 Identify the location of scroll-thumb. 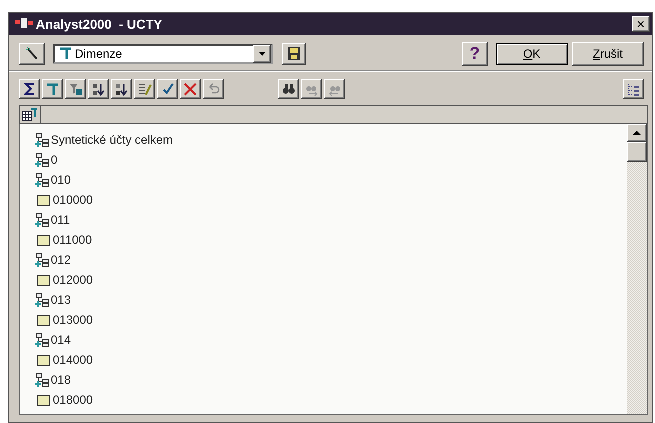
(637, 152).